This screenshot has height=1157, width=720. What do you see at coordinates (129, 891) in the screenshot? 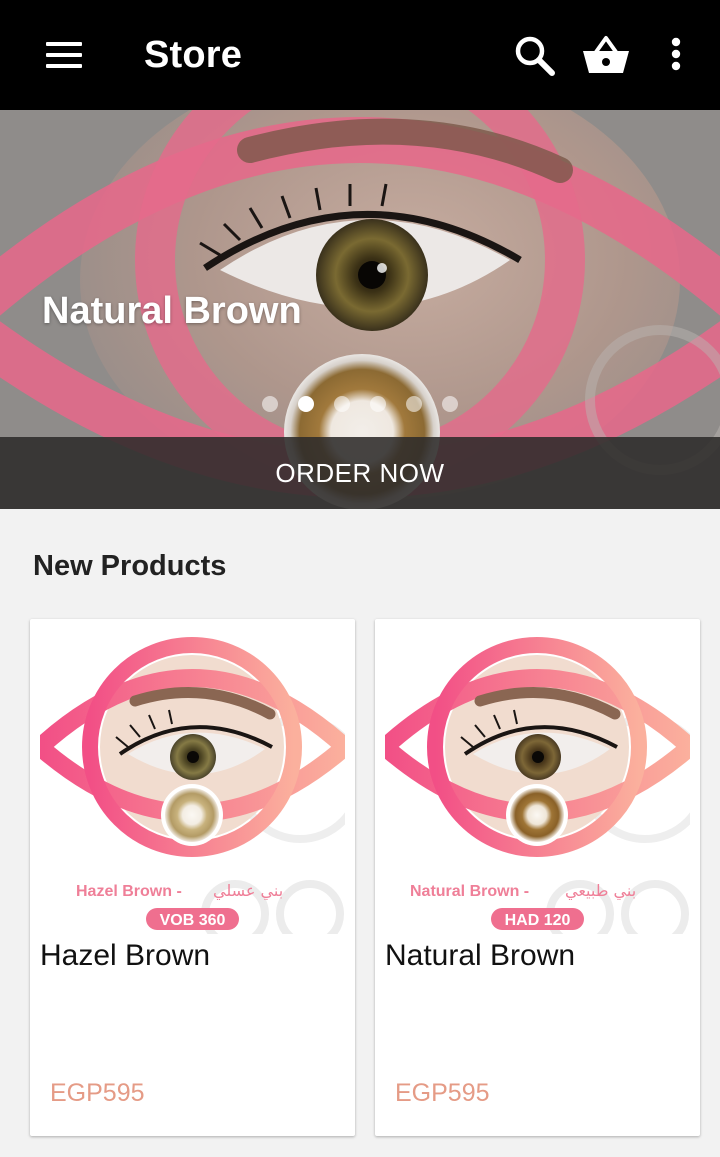
I see `image-caption-en: Hazel Brown -` at bounding box center [129, 891].